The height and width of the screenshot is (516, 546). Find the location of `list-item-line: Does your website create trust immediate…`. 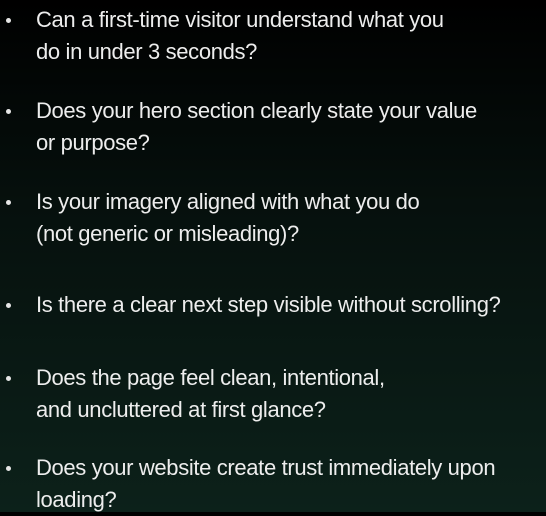

list-item-line: Does your website create trust immediate… is located at coordinates (266, 467).